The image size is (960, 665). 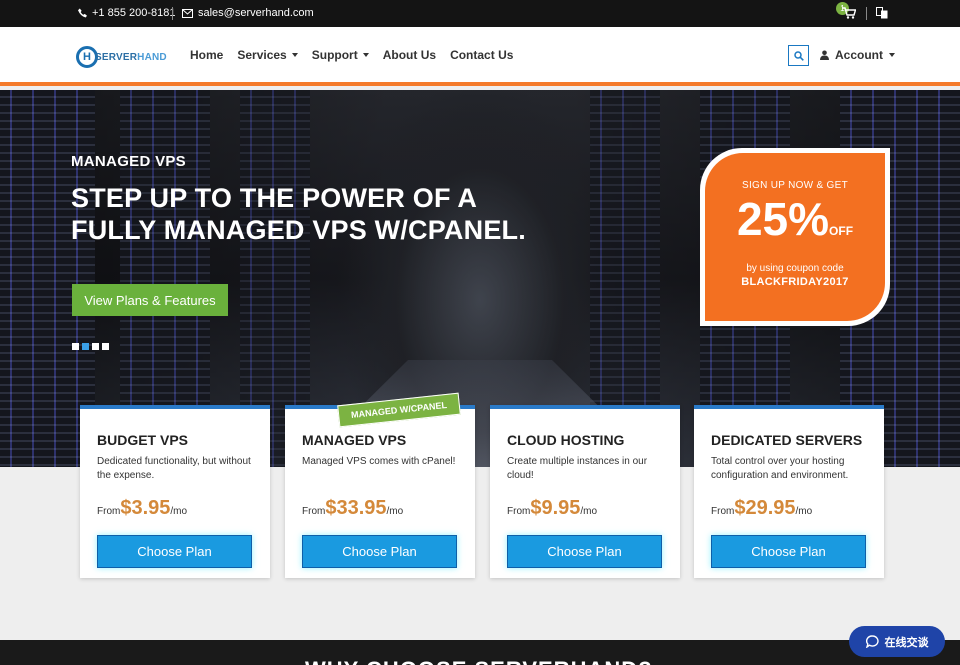 What do you see at coordinates (187, 13) in the screenshot?
I see `envelope-icon` at bounding box center [187, 13].